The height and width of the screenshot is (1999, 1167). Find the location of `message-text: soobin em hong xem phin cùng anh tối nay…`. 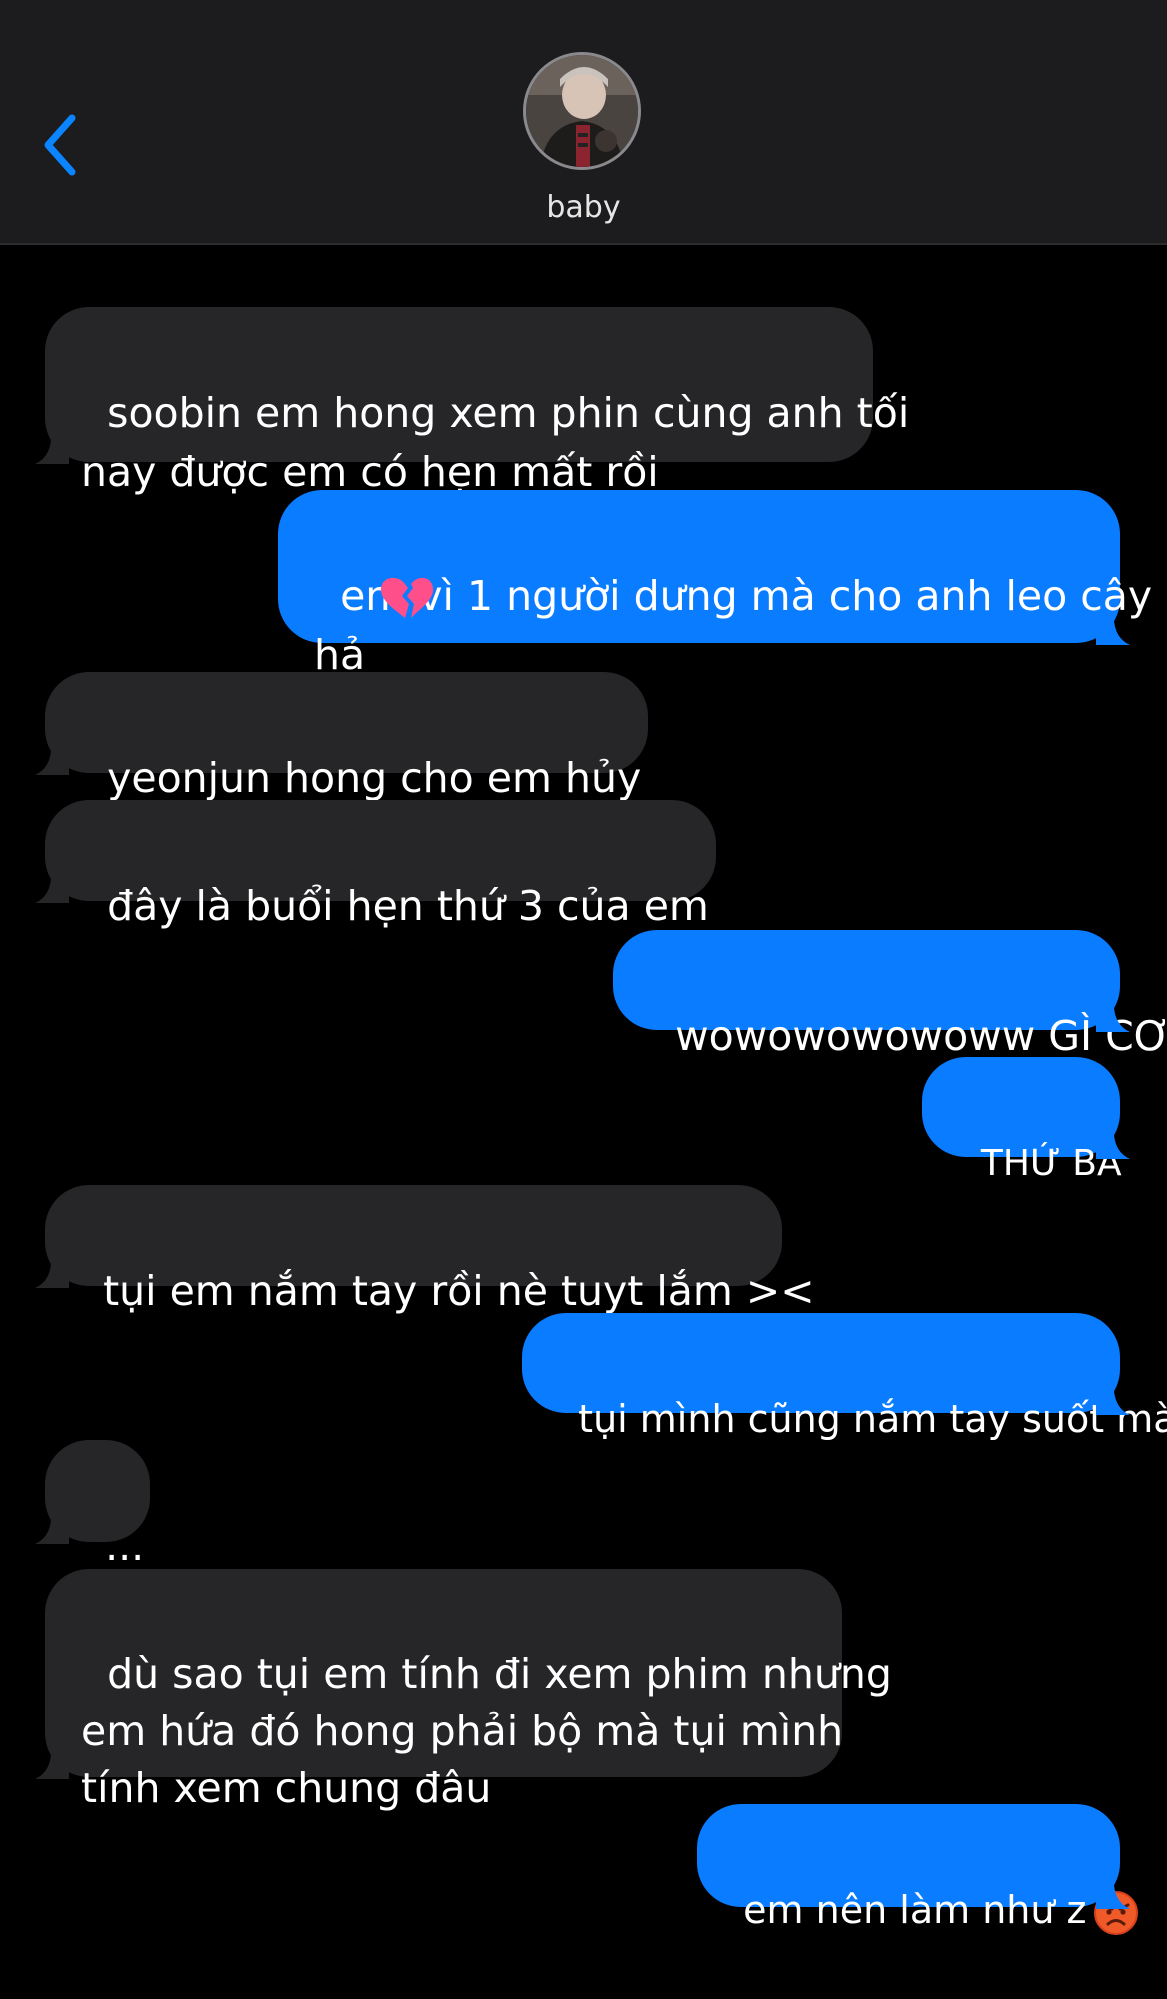

message-text: soobin em hong xem phin cùng anh tối nay… is located at coordinates (495, 442).